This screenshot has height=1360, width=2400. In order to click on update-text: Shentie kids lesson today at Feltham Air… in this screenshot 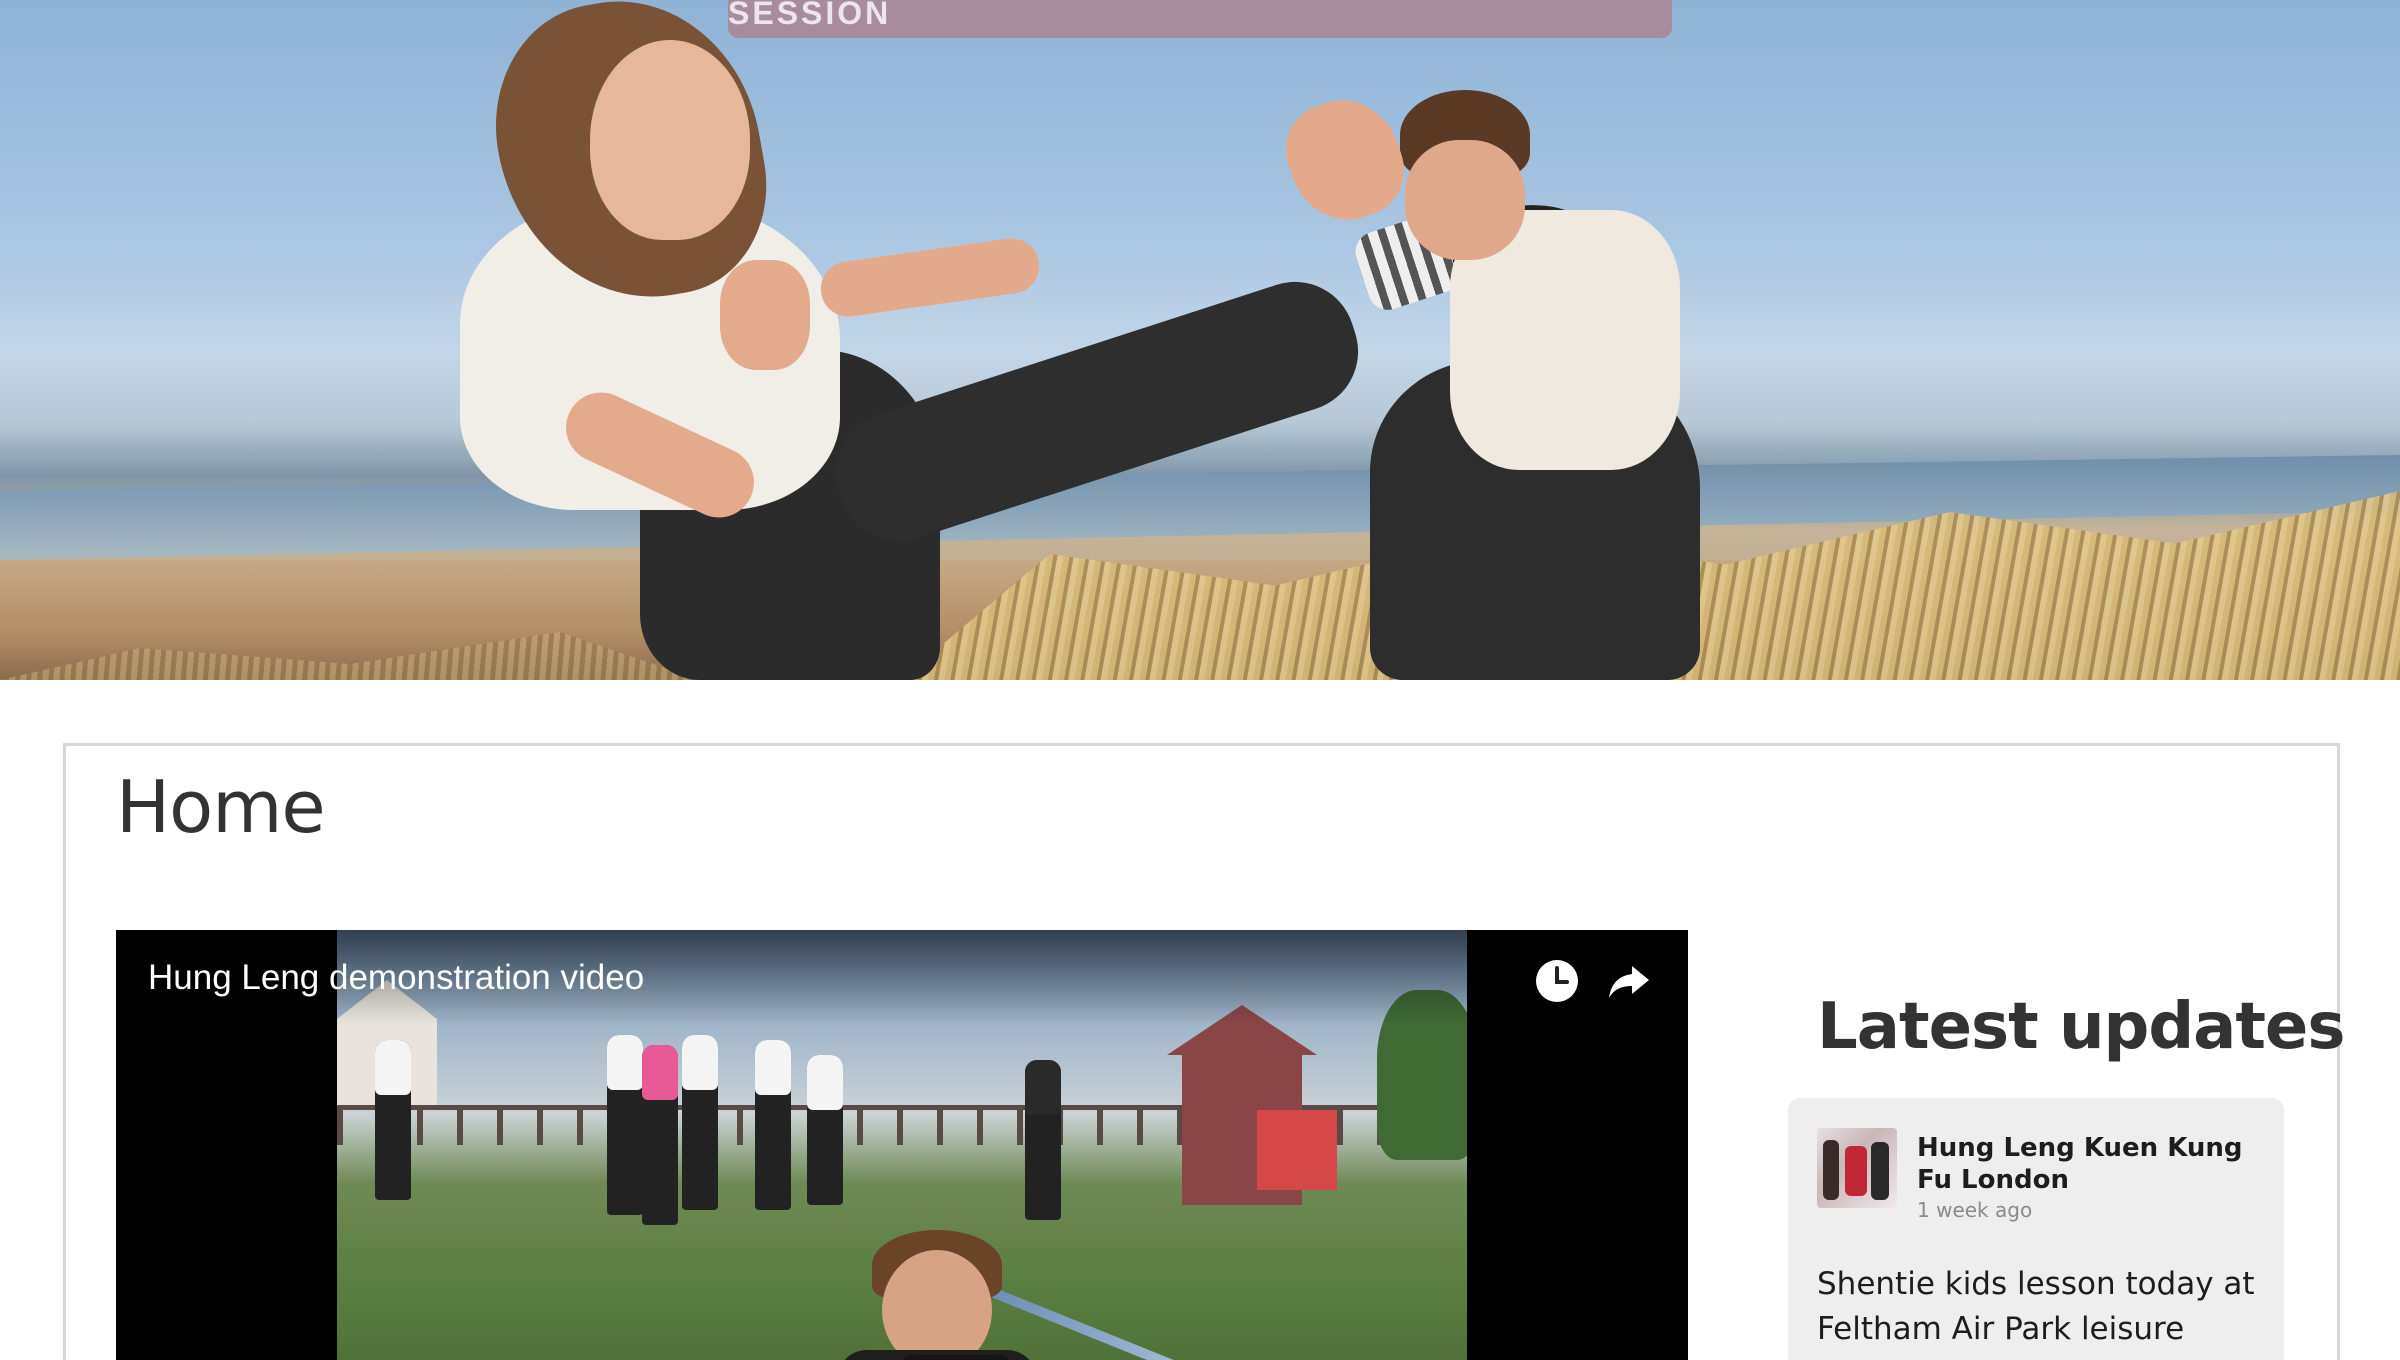, I will do `click(2036, 1313)`.